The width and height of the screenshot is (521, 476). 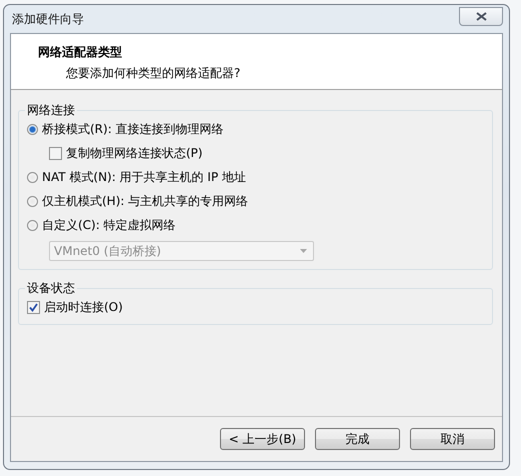 I want to click on page-subtitle: 您要添加何种类型的网络适配器?, so click(x=154, y=73).